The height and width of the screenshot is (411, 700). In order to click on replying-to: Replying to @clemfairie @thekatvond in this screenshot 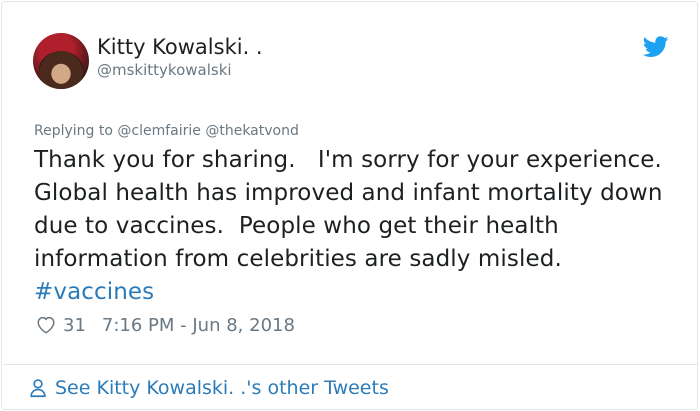, I will do `click(166, 131)`.